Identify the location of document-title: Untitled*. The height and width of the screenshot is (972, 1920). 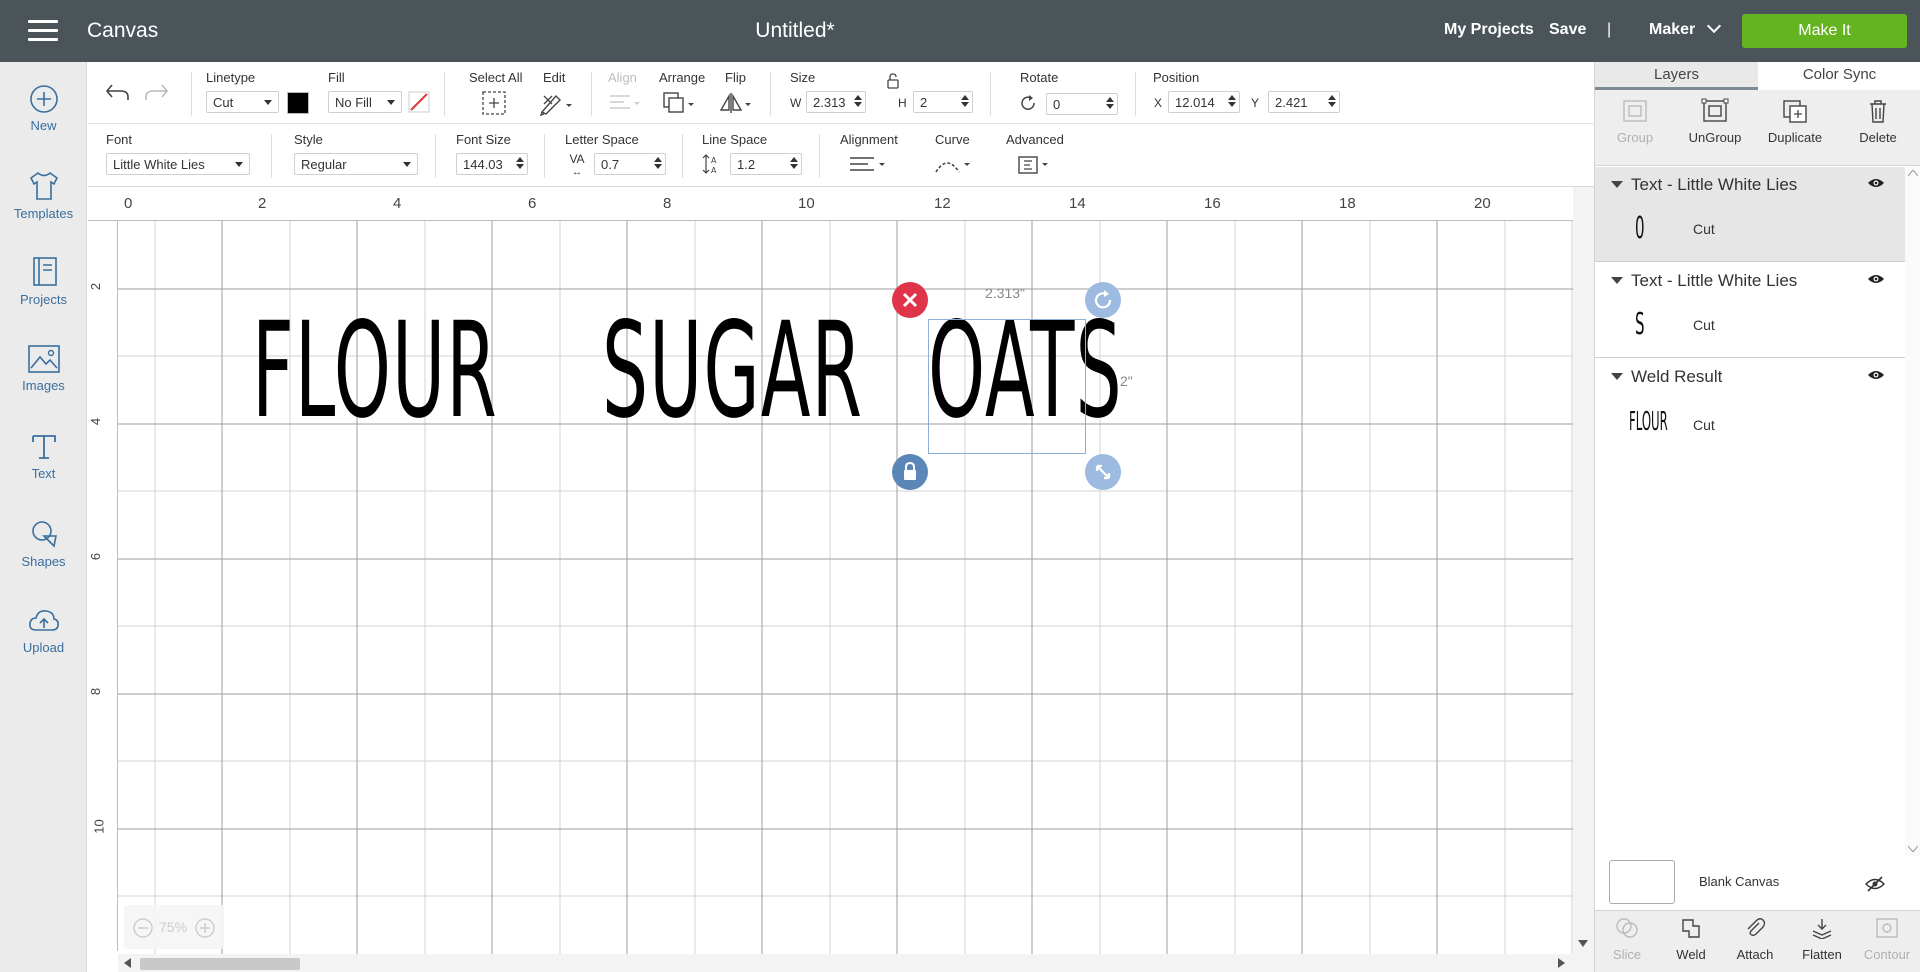
(795, 31).